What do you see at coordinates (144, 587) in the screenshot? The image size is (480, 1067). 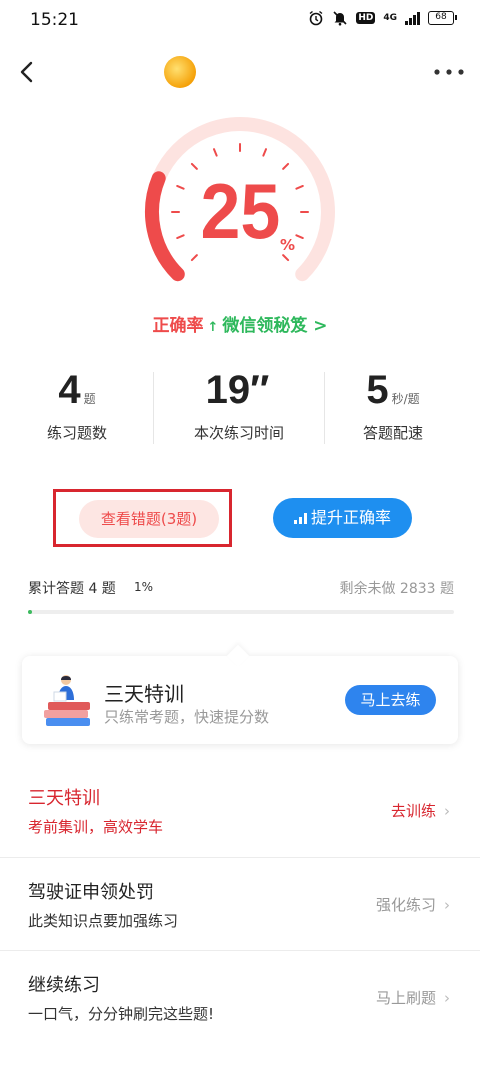 I see `total-percent: 1%` at bounding box center [144, 587].